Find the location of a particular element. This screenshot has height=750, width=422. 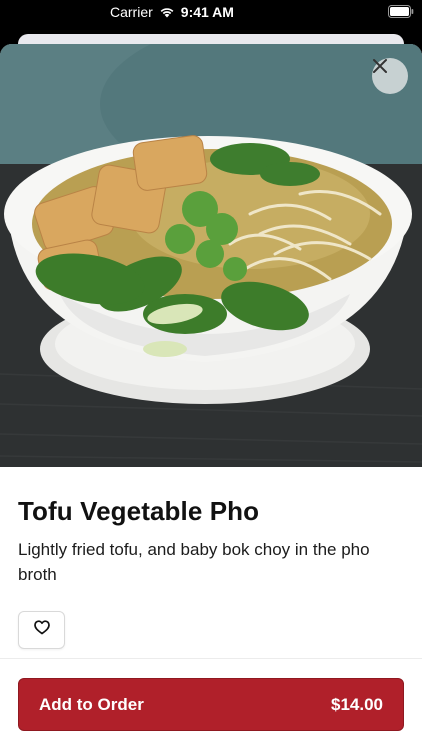

battery-icon is located at coordinates (401, 13).